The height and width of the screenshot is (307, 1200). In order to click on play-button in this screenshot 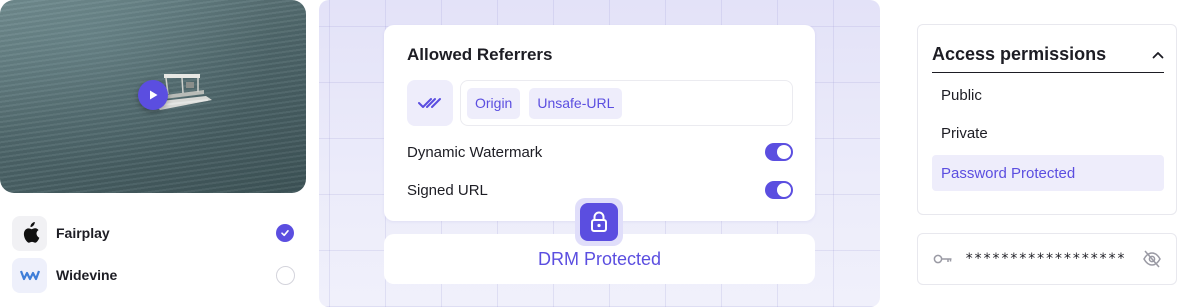, I will do `click(153, 95)`.